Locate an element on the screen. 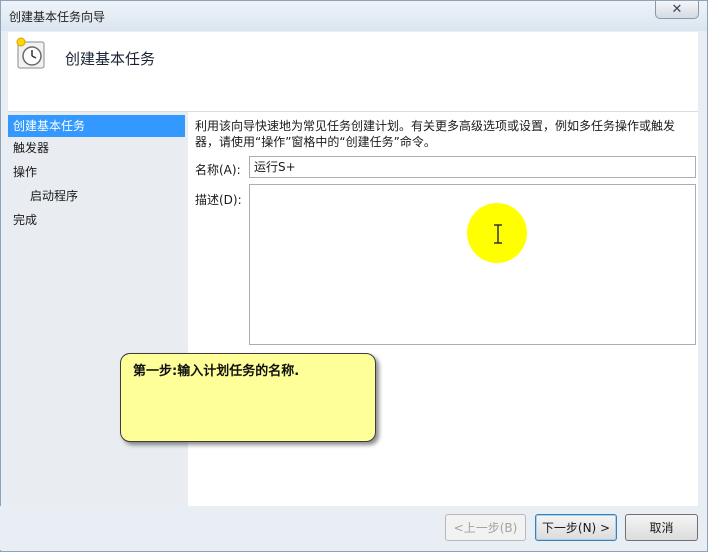 Image resolution: width=708 pixels, height=552 pixels. window-title: 创建基本任务向导 is located at coordinates (57, 17).